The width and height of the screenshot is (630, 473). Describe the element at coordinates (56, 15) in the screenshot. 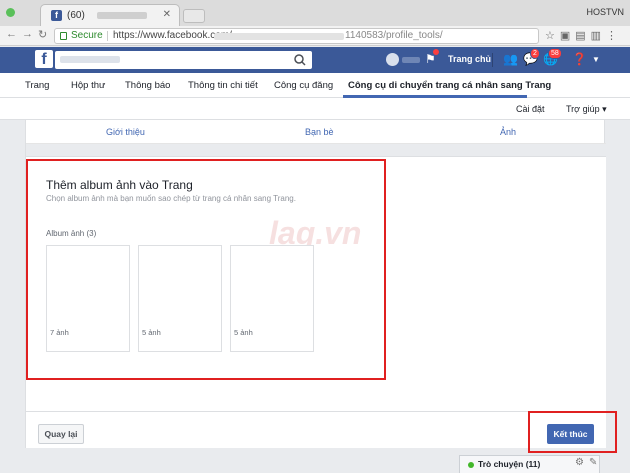

I see `facebook-favicon-icon: f` at that location.